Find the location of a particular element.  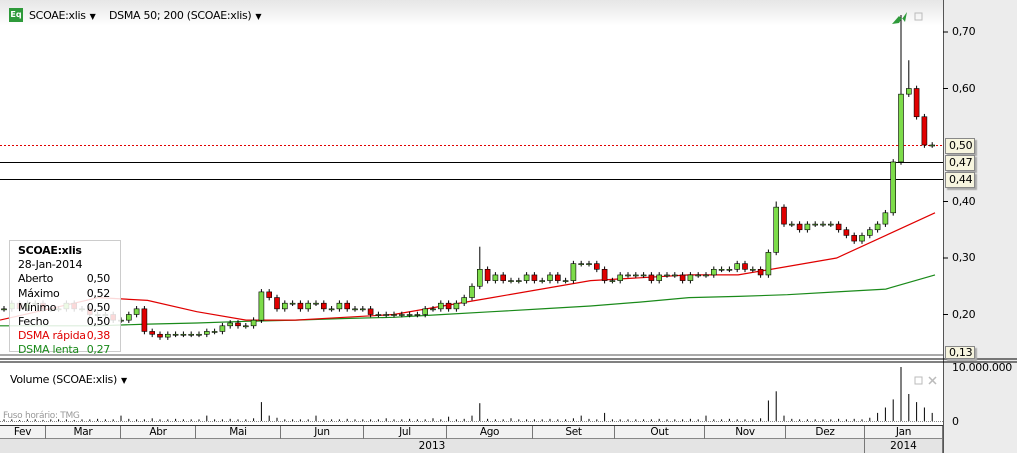

volume-selector: Volume (SCOAE:xlis) ▼ is located at coordinates (68, 379).